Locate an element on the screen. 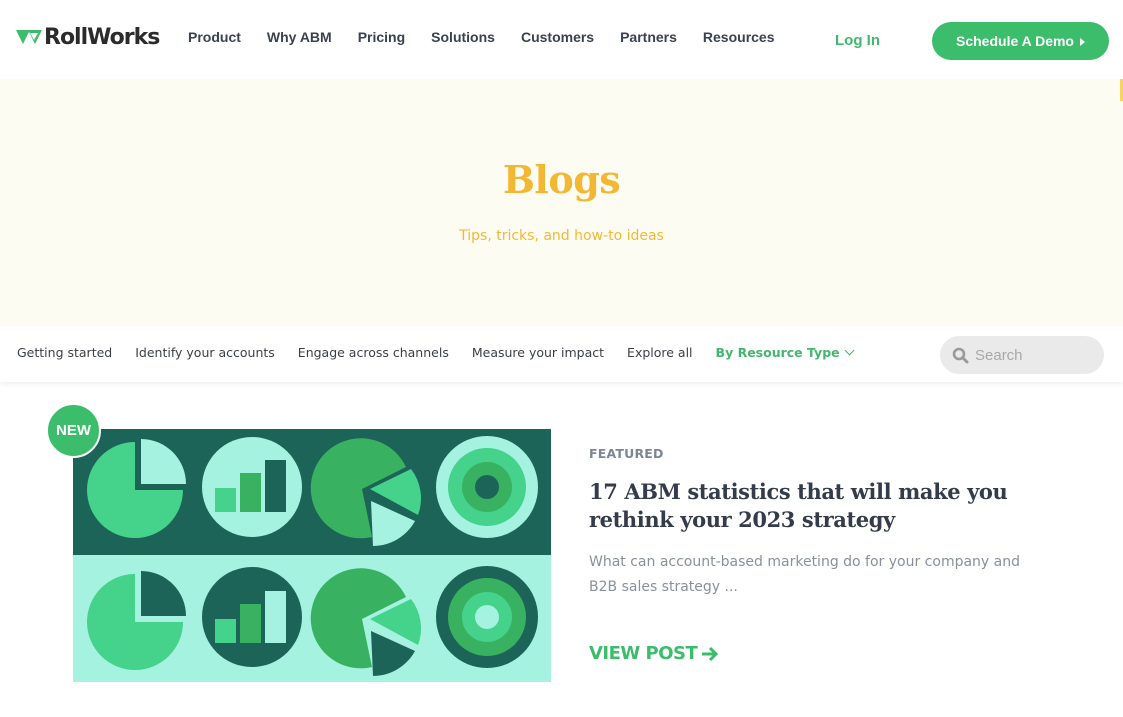 The height and width of the screenshot is (717, 1123). search-box is located at coordinates (1022, 355).